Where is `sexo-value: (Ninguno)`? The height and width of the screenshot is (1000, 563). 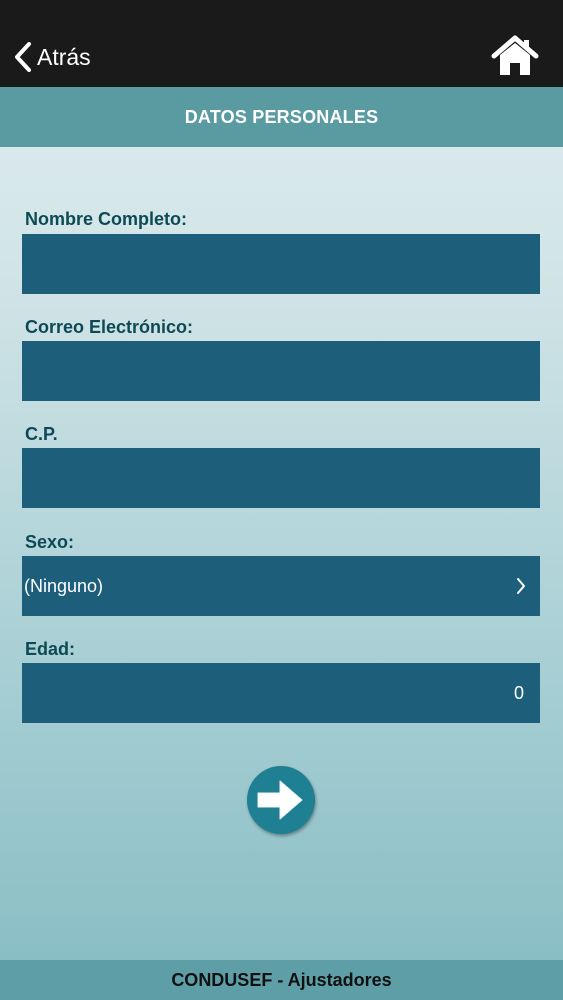 sexo-value: (Ninguno) is located at coordinates (64, 585).